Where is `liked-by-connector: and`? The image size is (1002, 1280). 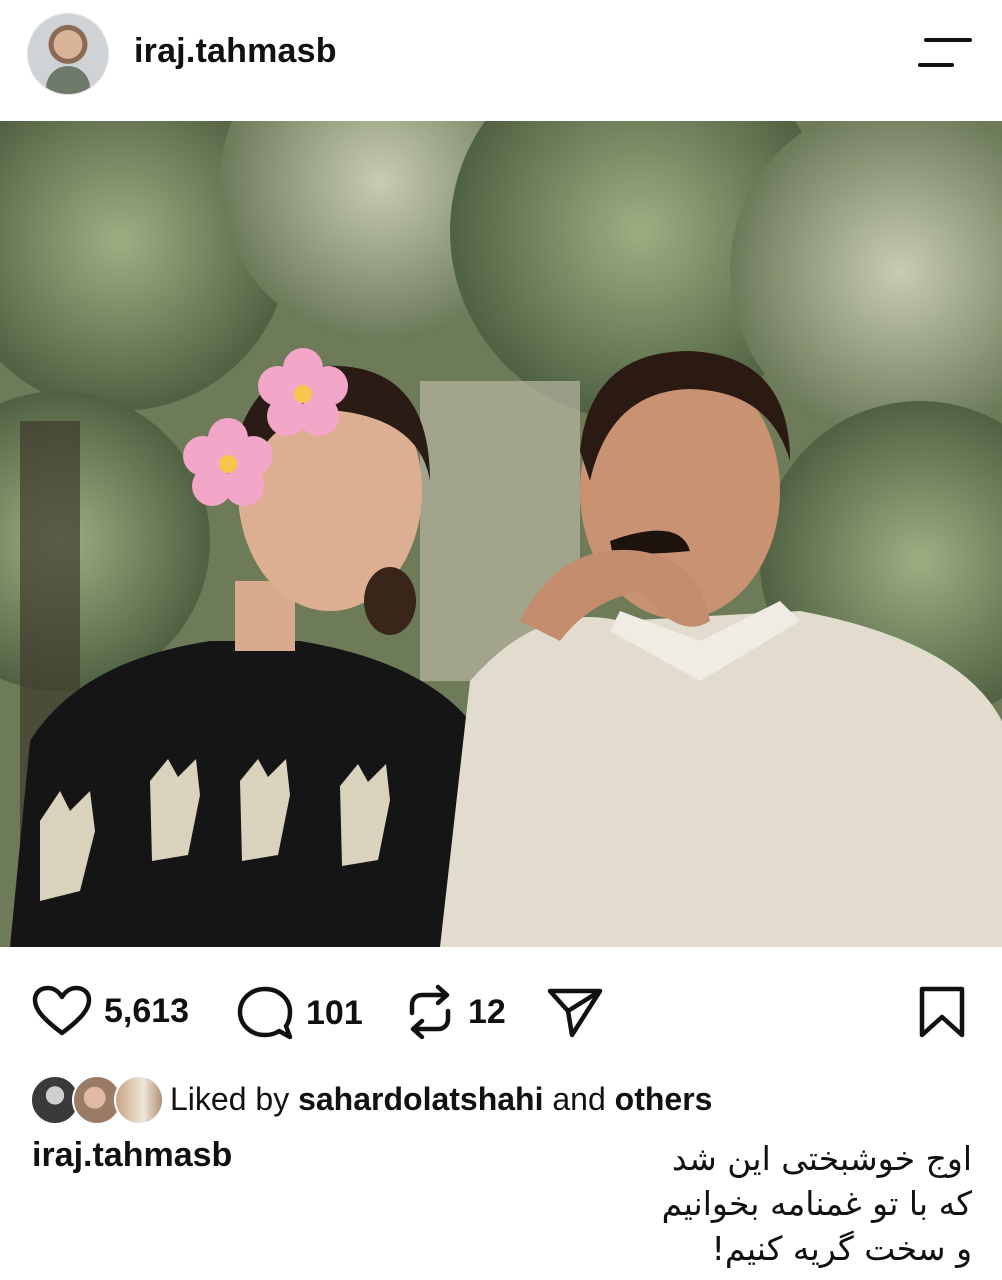 liked-by-connector: and is located at coordinates (579, 1098).